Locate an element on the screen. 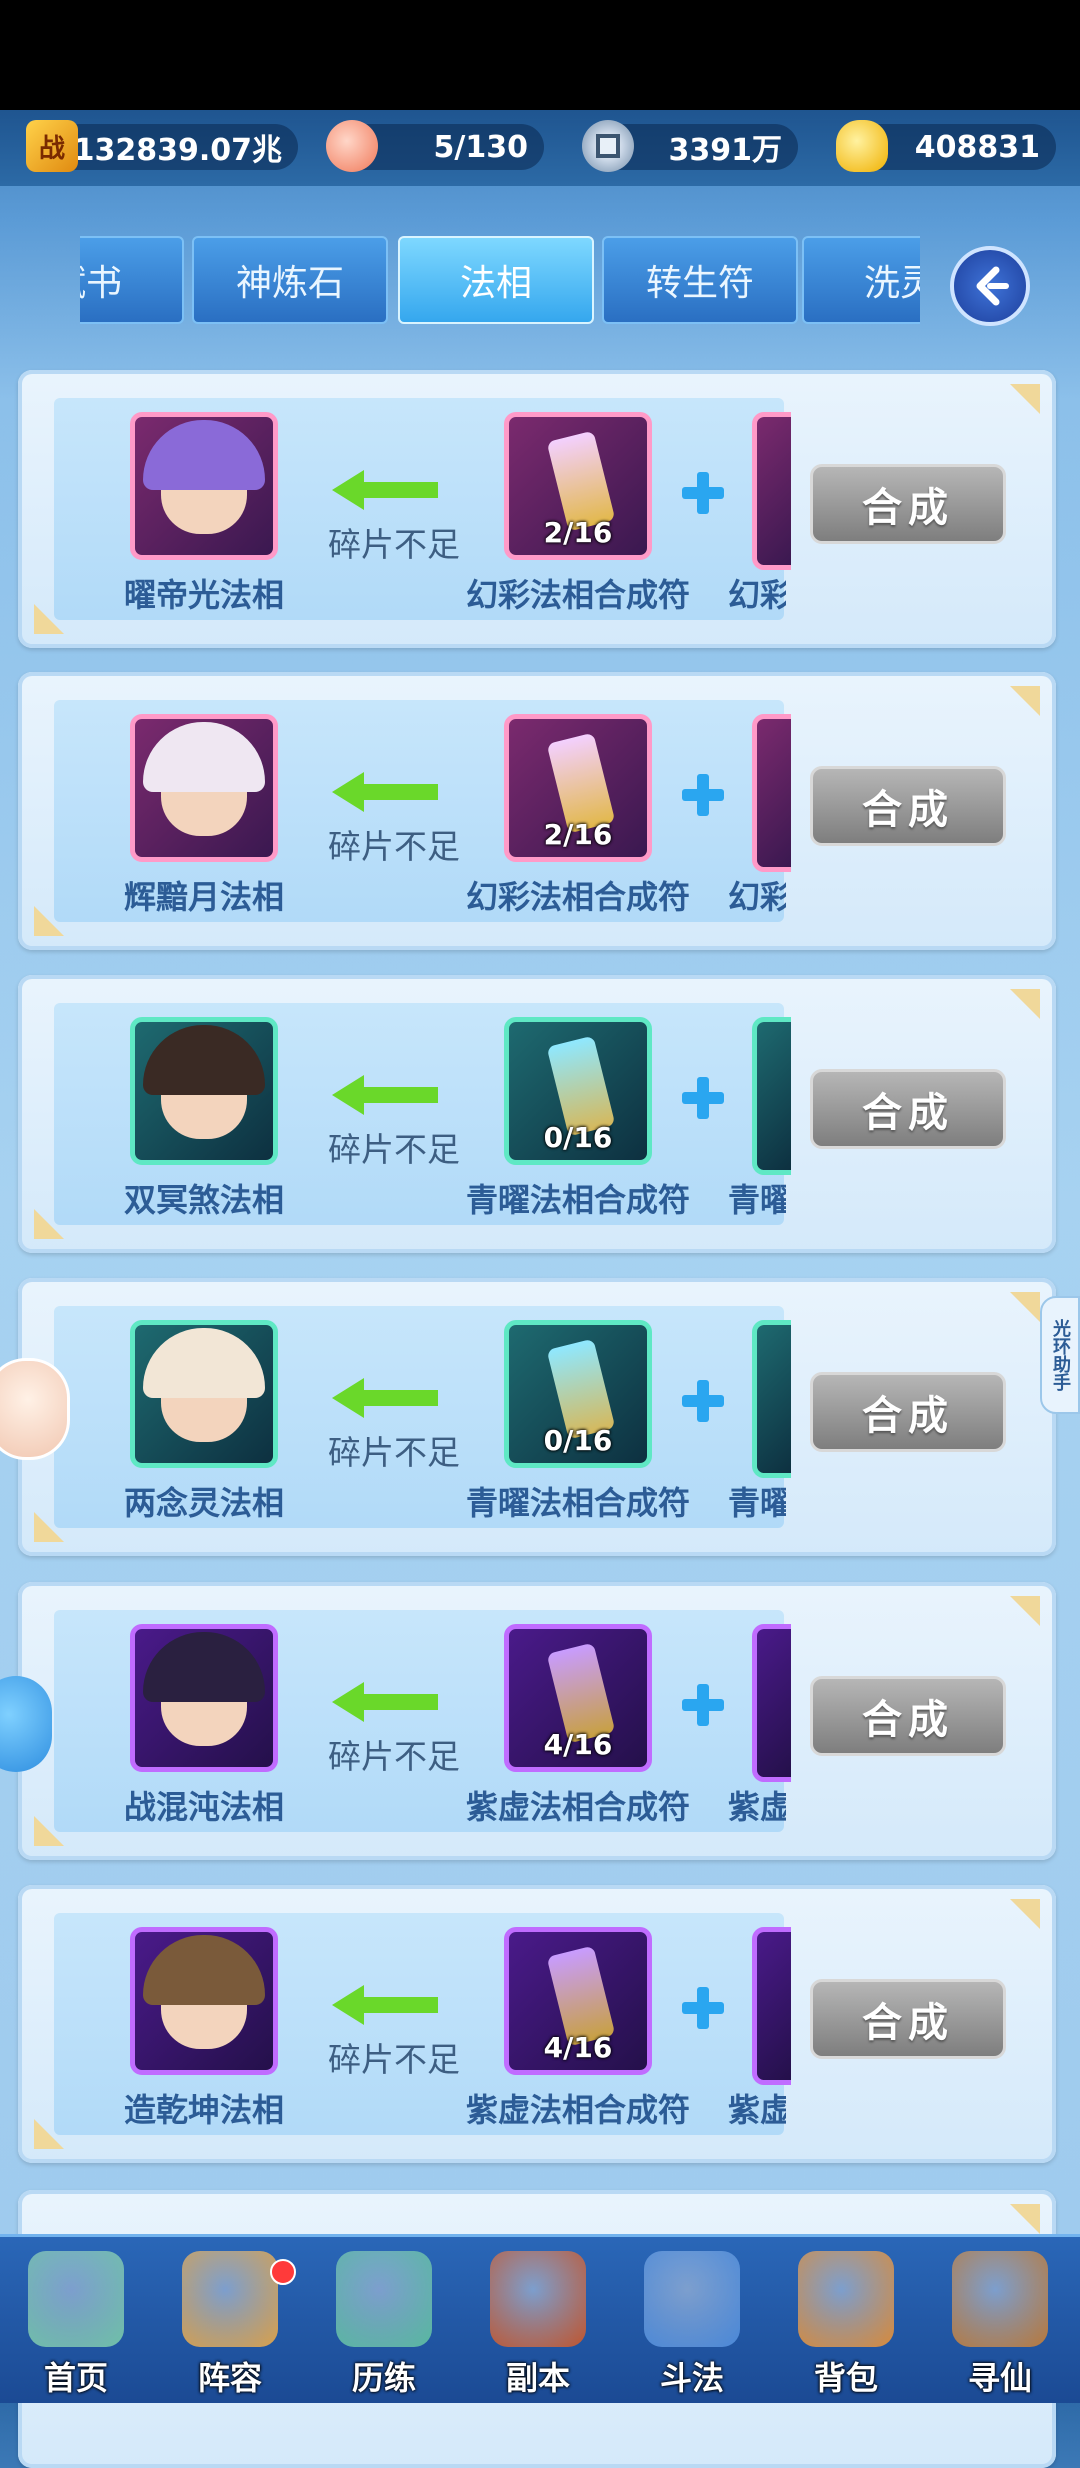 This screenshot has height=2468, width=1080. stamina-display: 5/130 is located at coordinates (435, 146).